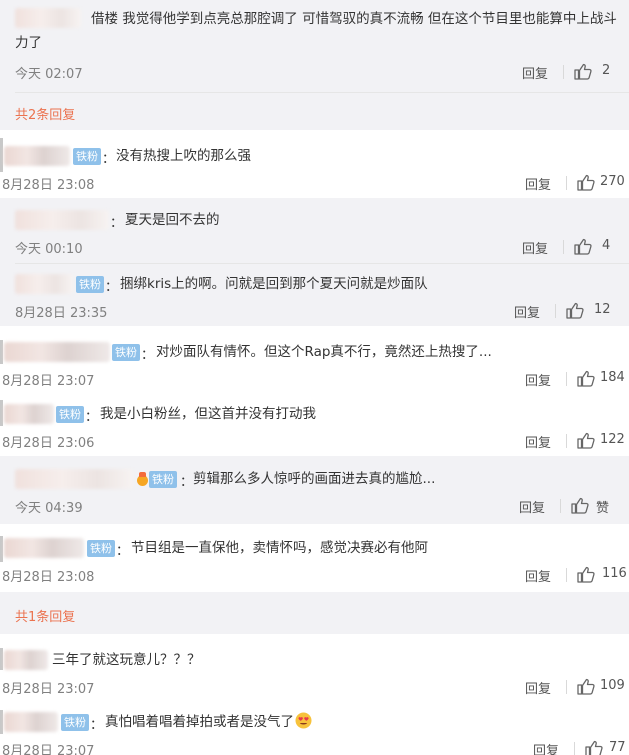 This screenshot has width=629, height=755. What do you see at coordinates (156, 479) in the screenshot?
I see `vip-fan-badge: 铁粉` at bounding box center [156, 479].